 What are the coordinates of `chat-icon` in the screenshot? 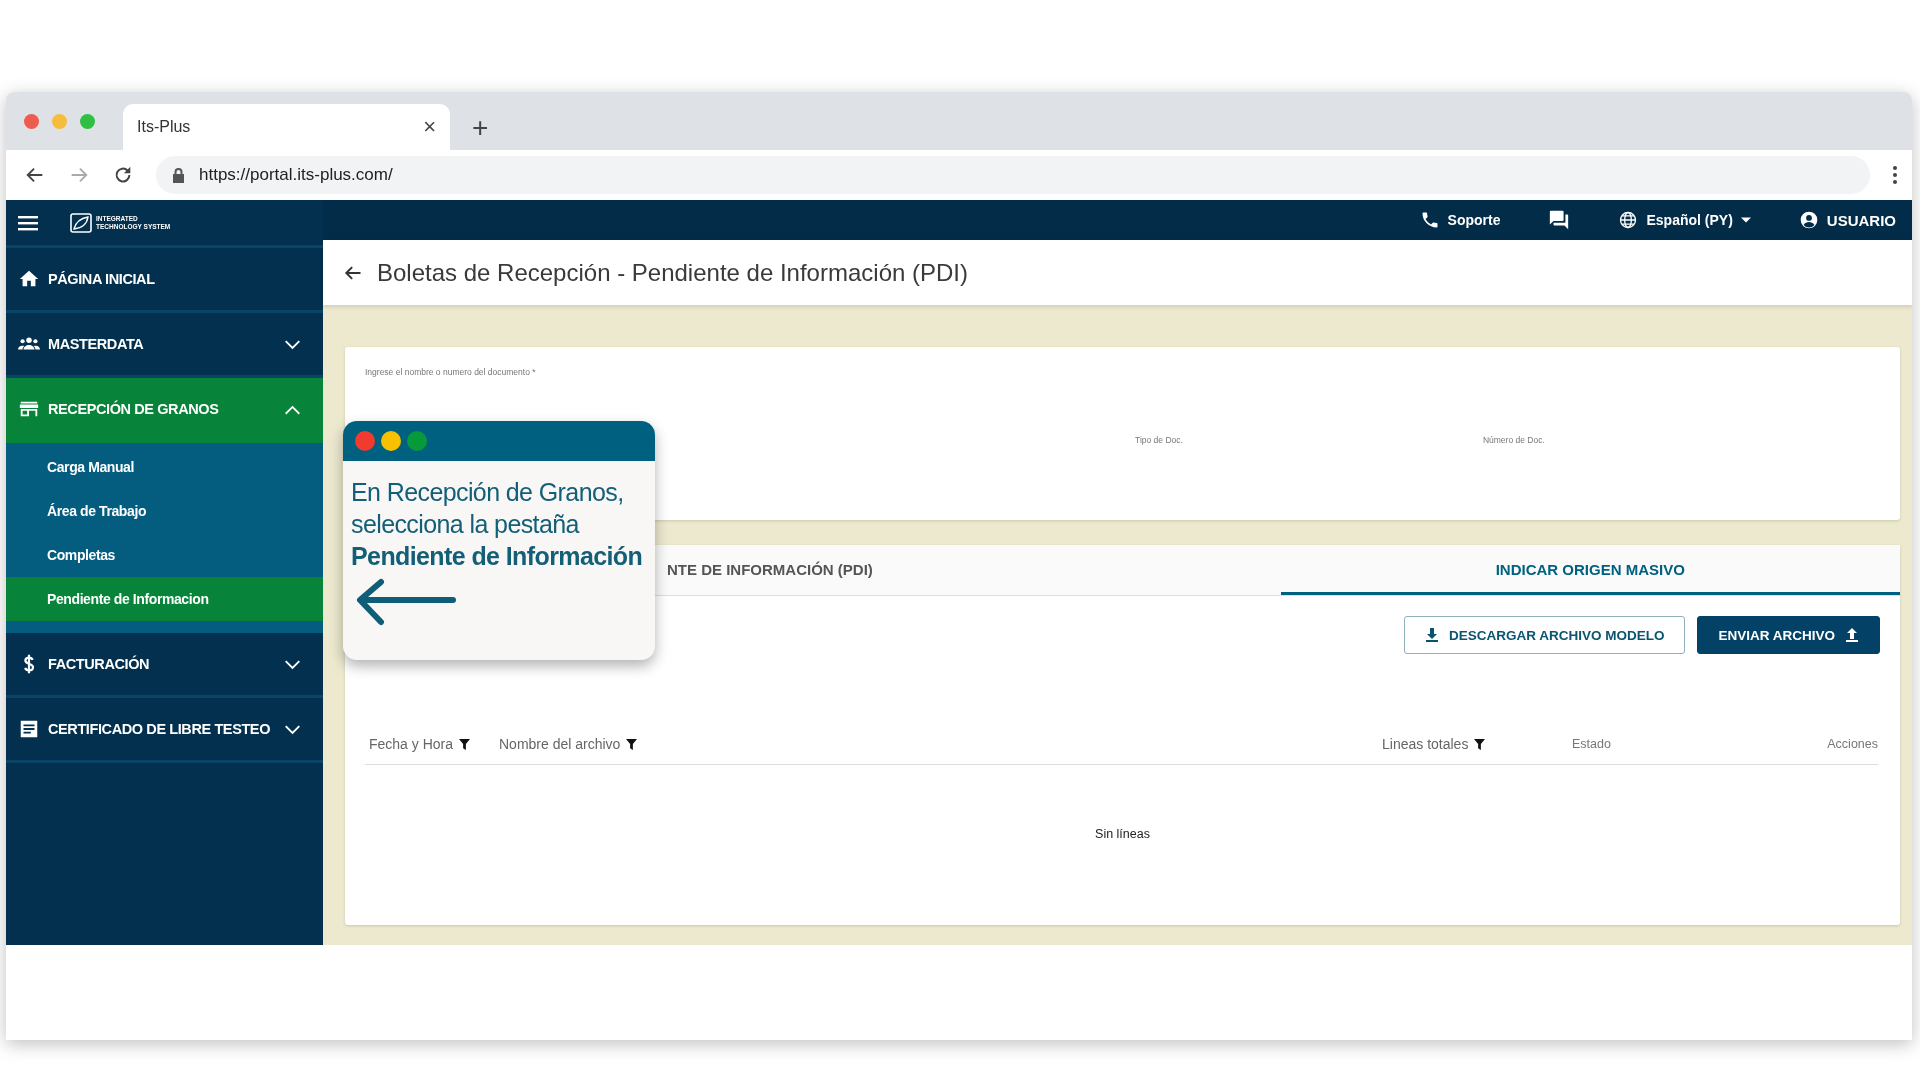 It's located at (1559, 220).